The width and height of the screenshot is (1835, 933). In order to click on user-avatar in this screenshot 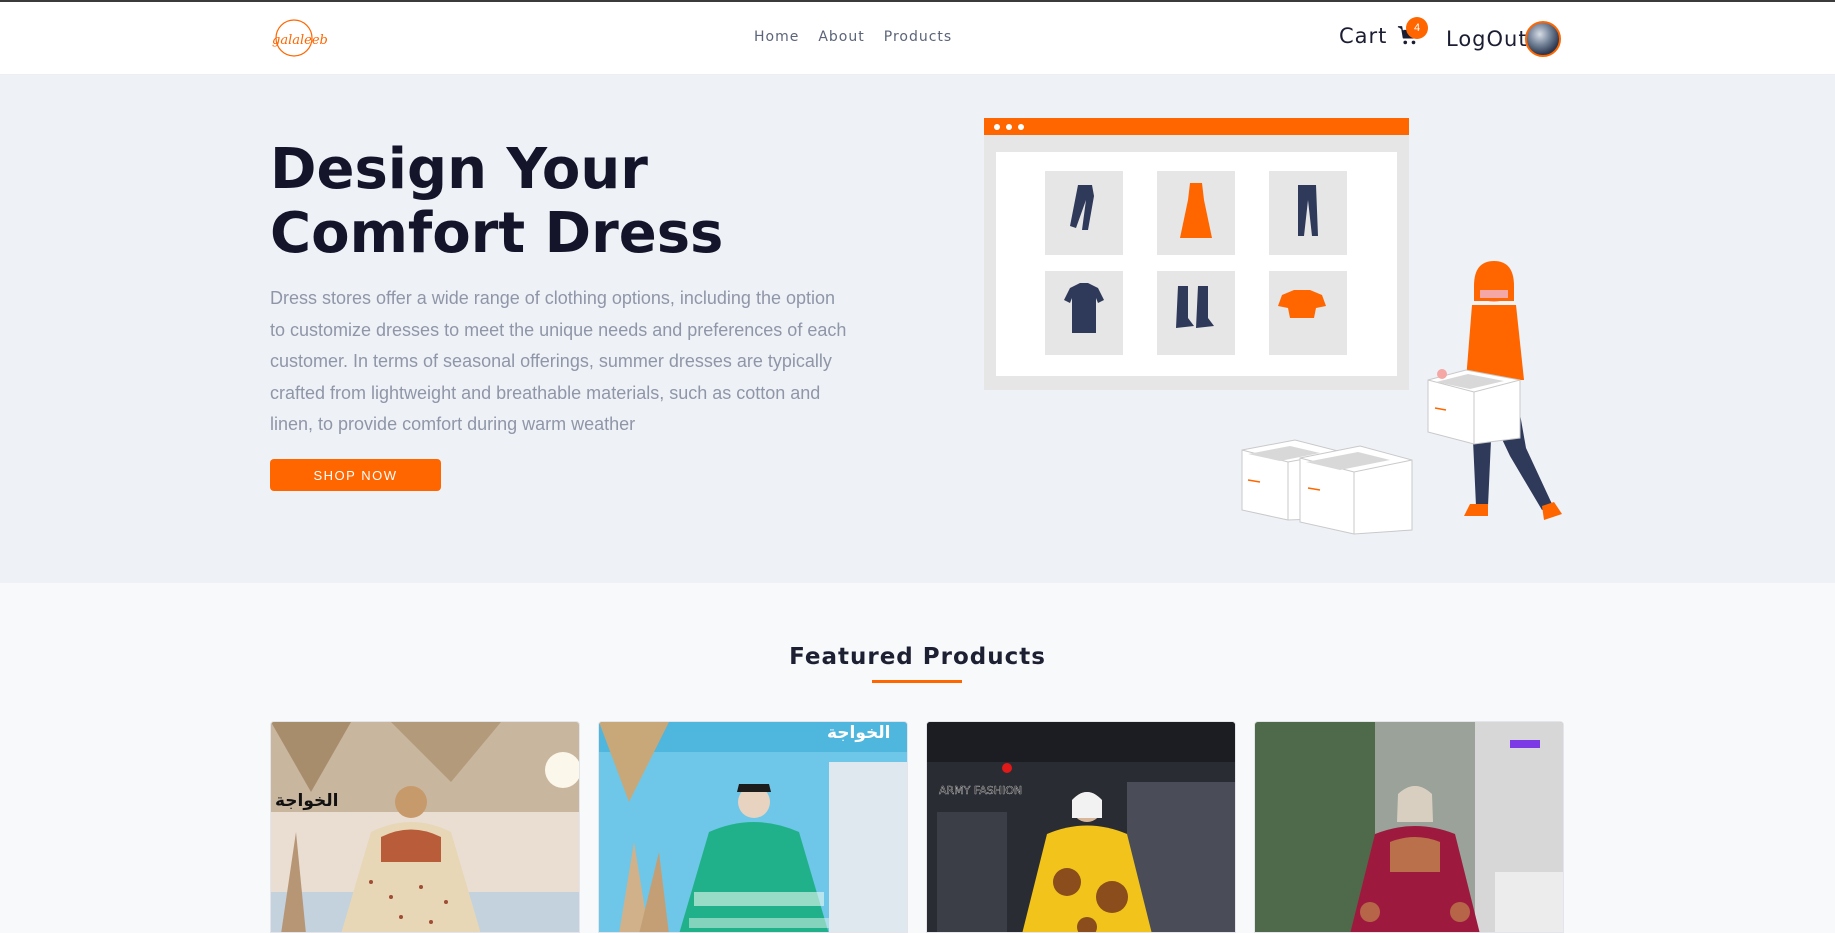, I will do `click(1543, 39)`.